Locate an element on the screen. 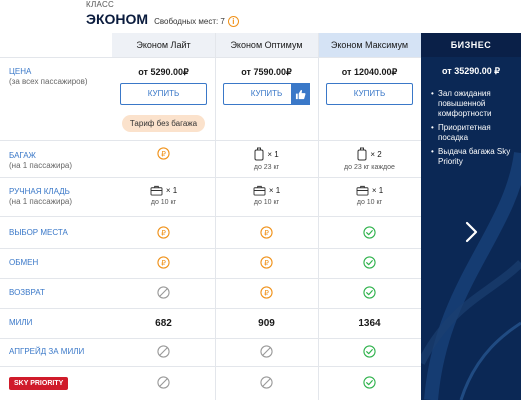 Image resolution: width=521 pixels, height=400 pixels. row-label-baggage: БАГАЖ (на 1 пассажира) is located at coordinates (40, 161).